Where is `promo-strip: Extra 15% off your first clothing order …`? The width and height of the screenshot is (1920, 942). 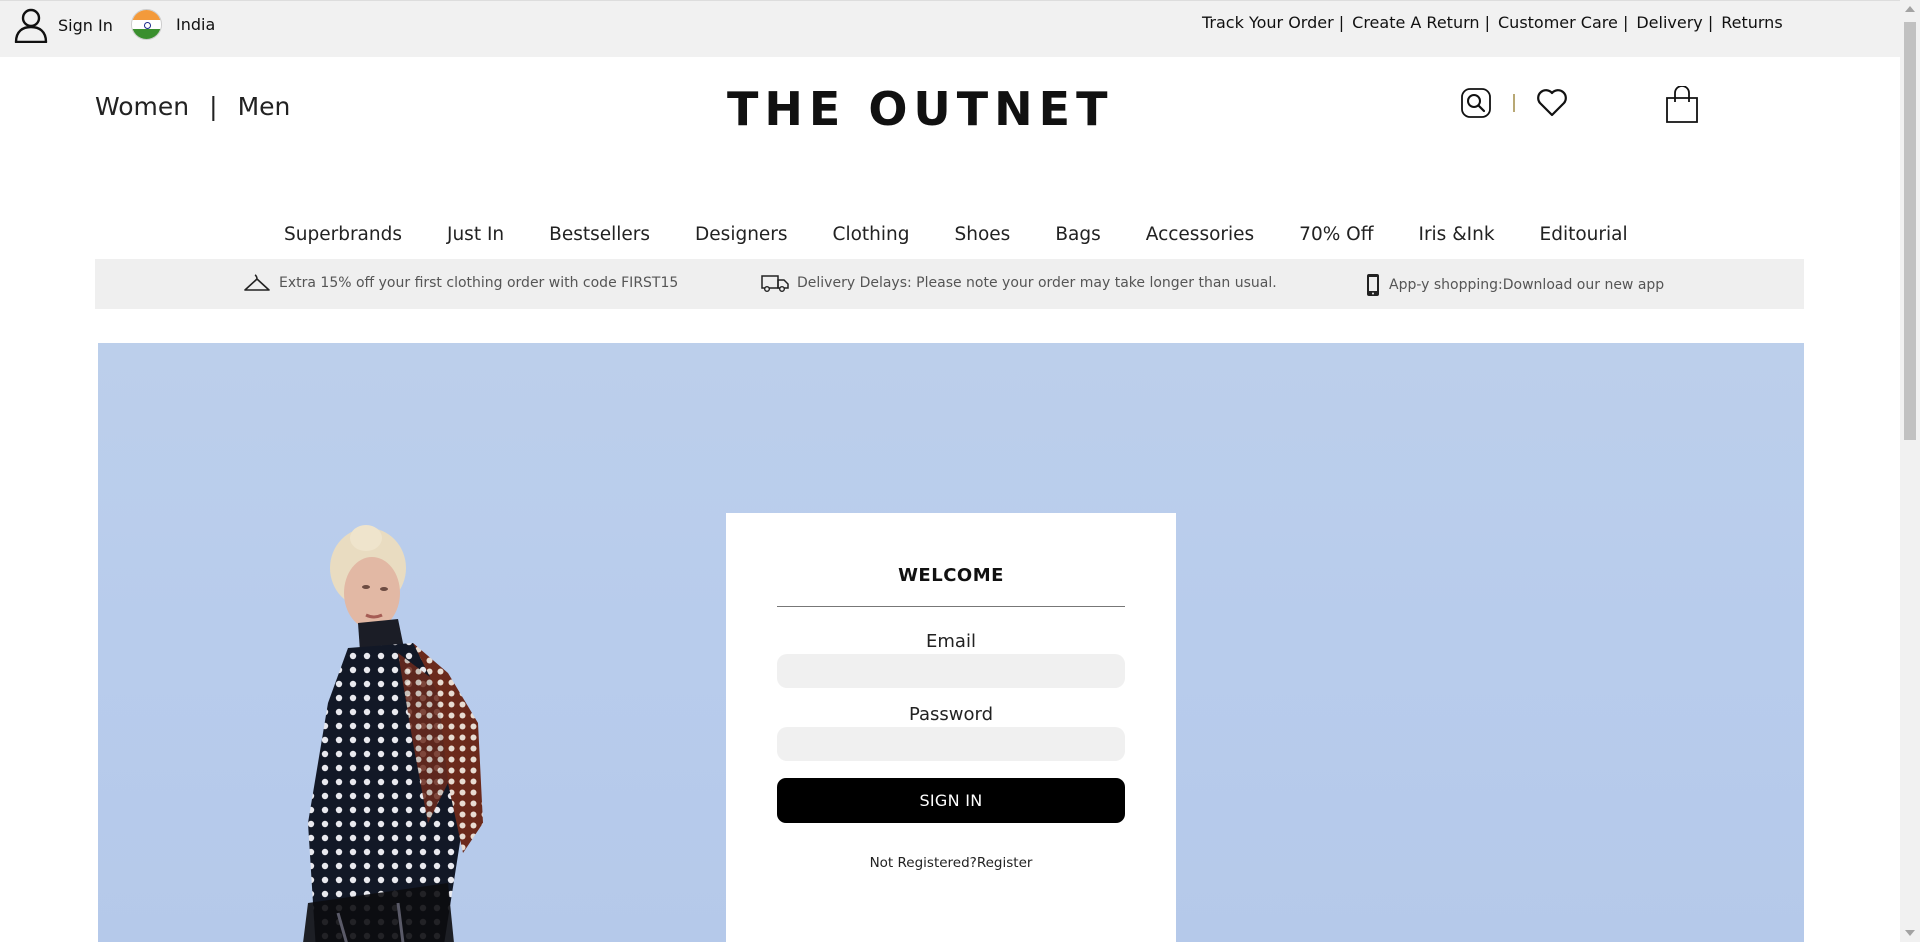
promo-strip: Extra 15% off your first clothing order … is located at coordinates (949, 284).